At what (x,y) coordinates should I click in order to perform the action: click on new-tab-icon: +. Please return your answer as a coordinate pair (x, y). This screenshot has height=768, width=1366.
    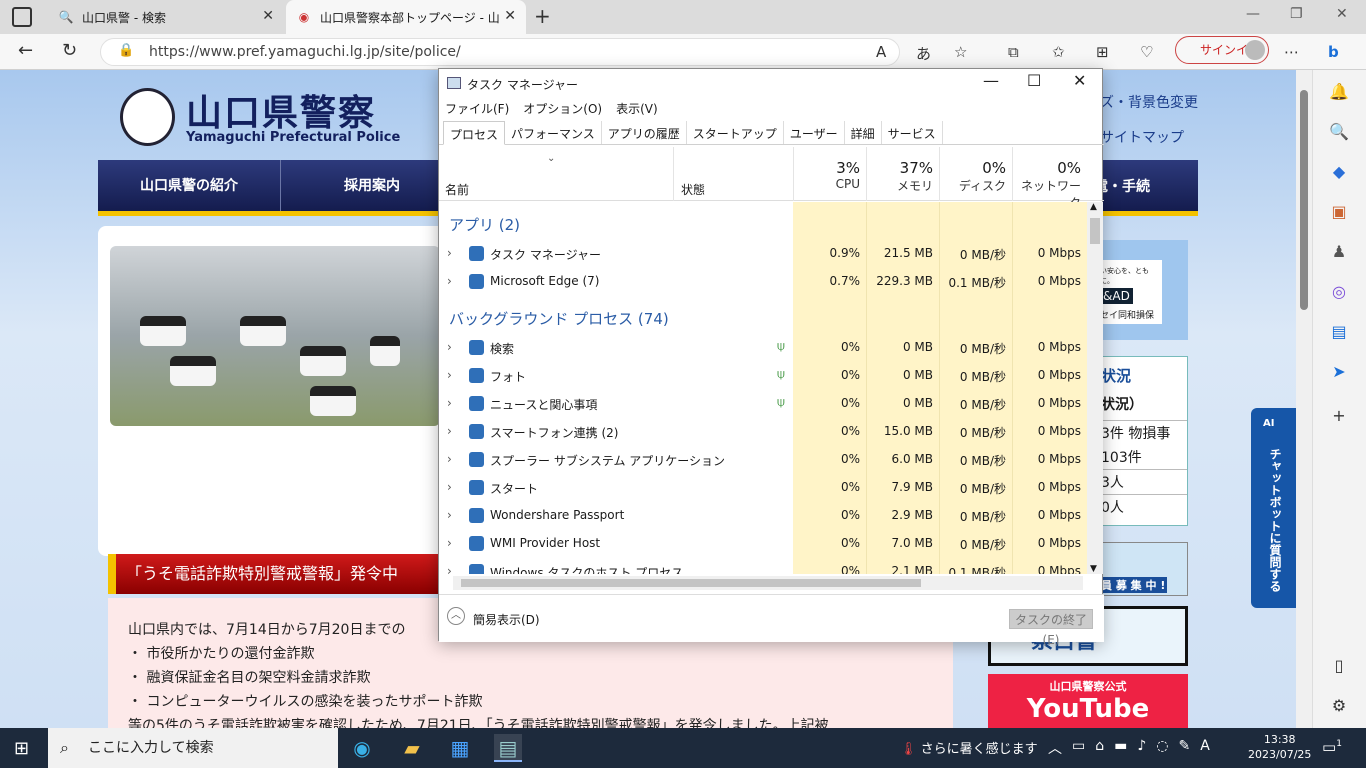
    Looking at the image, I should click on (542, 16).